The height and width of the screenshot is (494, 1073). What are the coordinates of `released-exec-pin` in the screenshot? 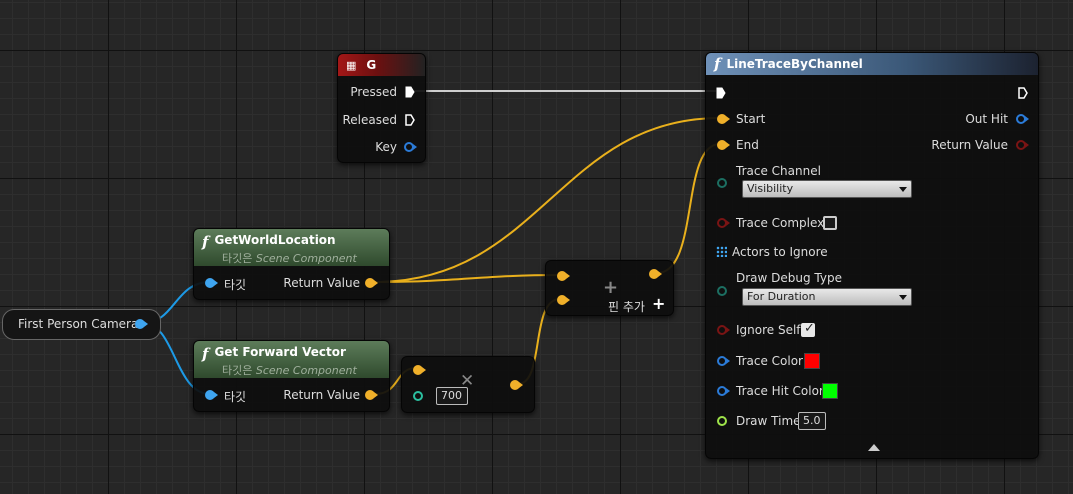 It's located at (410, 120).